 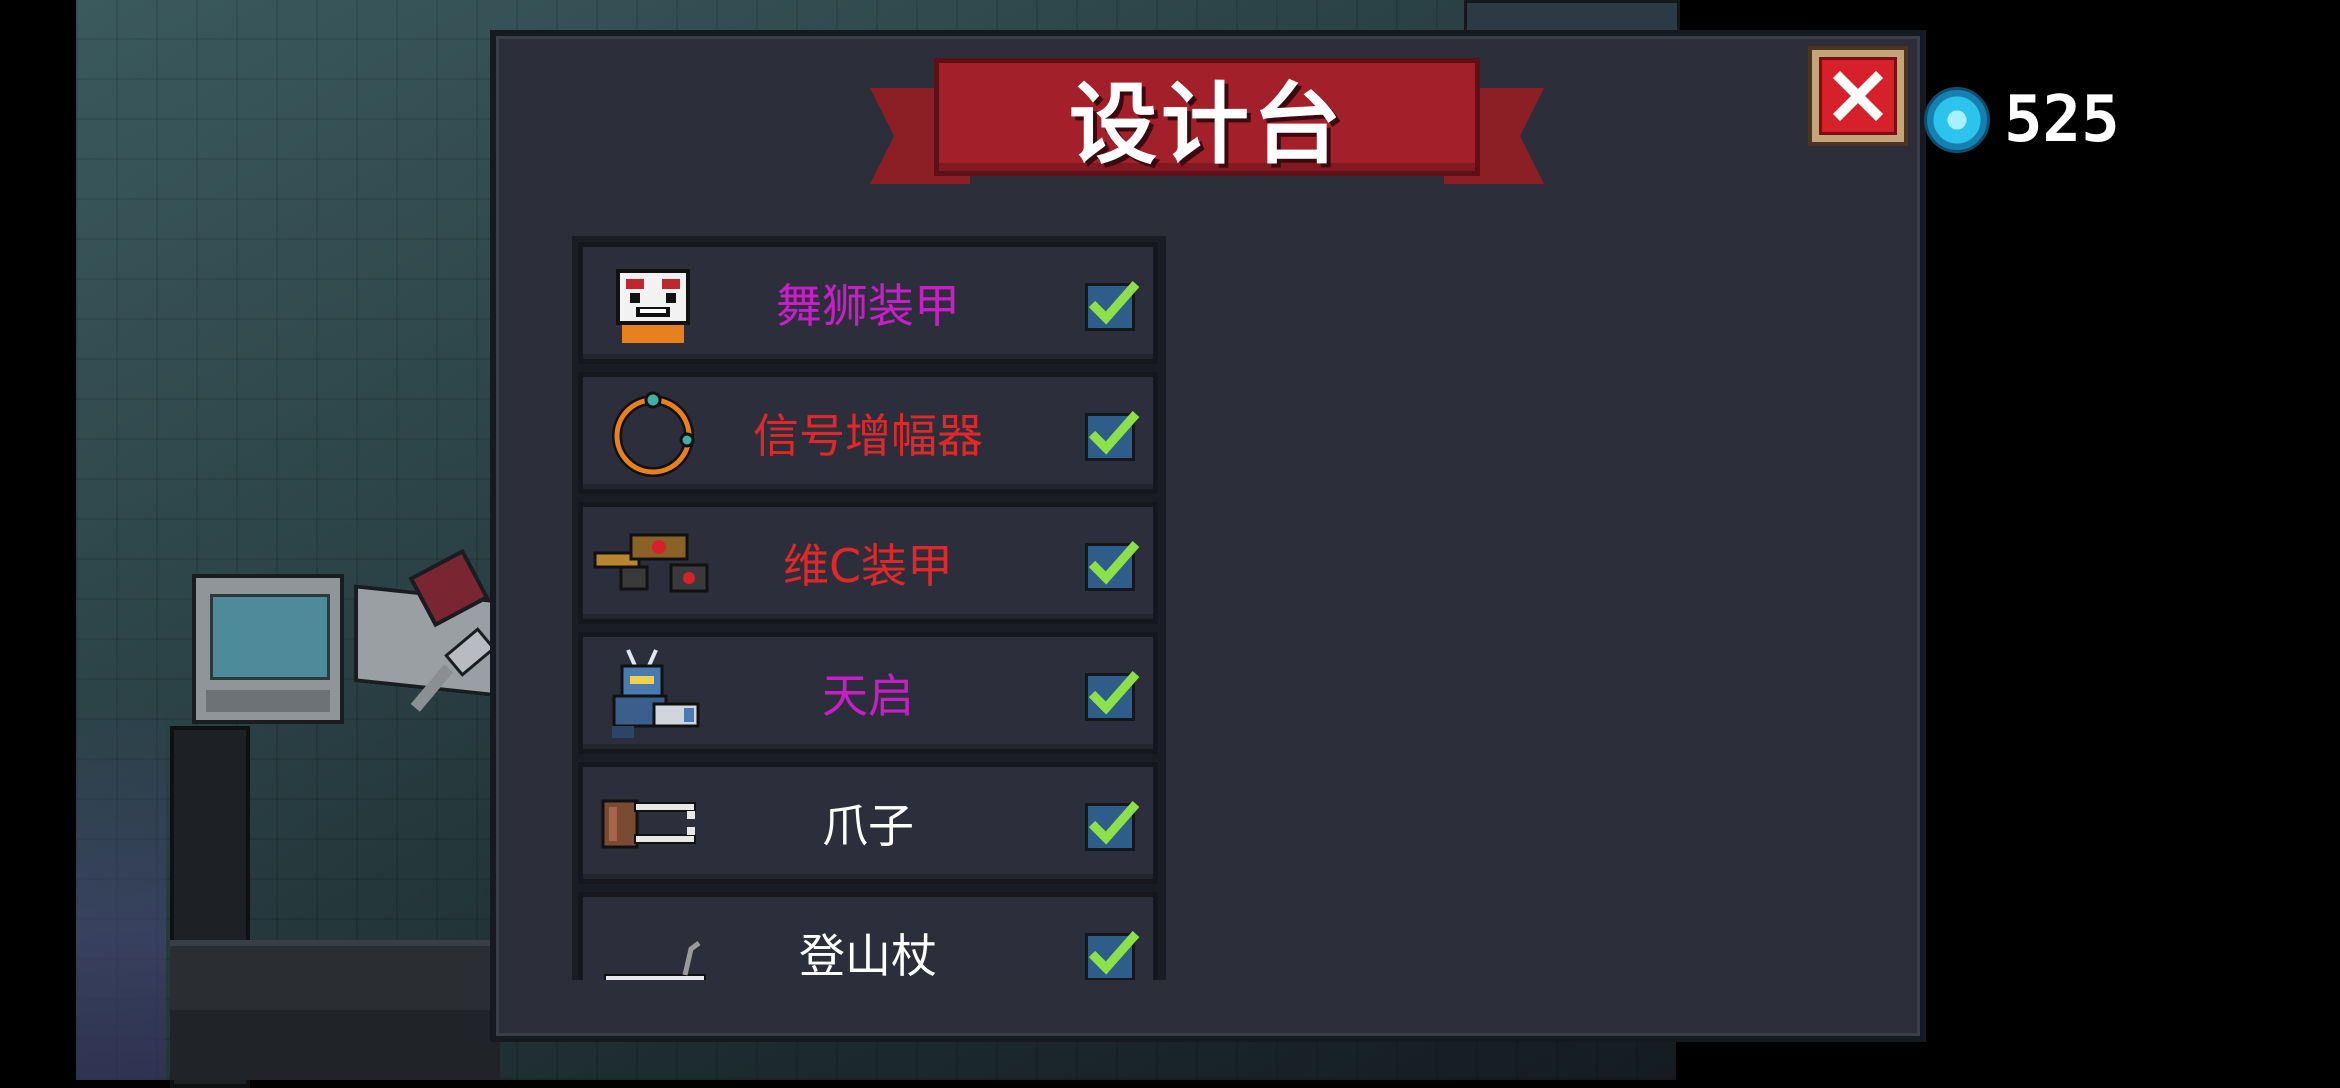 I want to click on close-button, so click(x=1858, y=96).